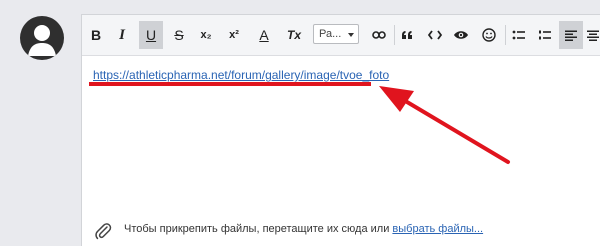 This screenshot has width=600, height=246. I want to click on code-icon, so click(435, 35).